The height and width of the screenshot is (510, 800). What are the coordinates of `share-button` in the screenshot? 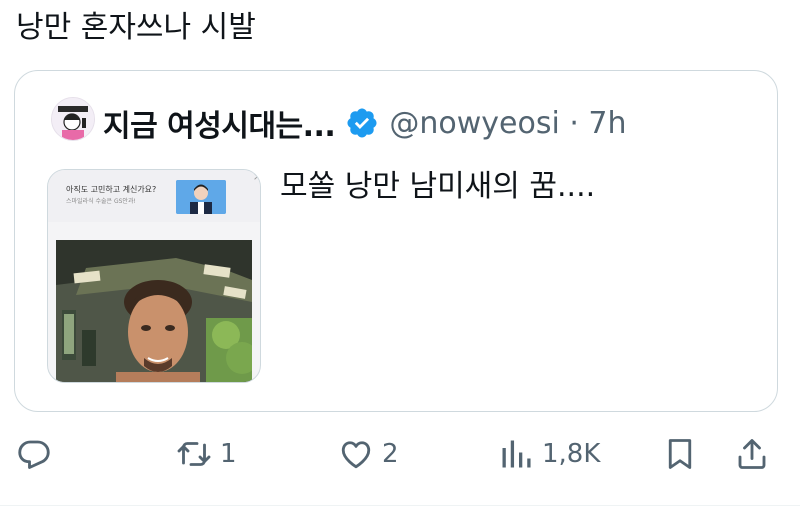 It's located at (752, 454).